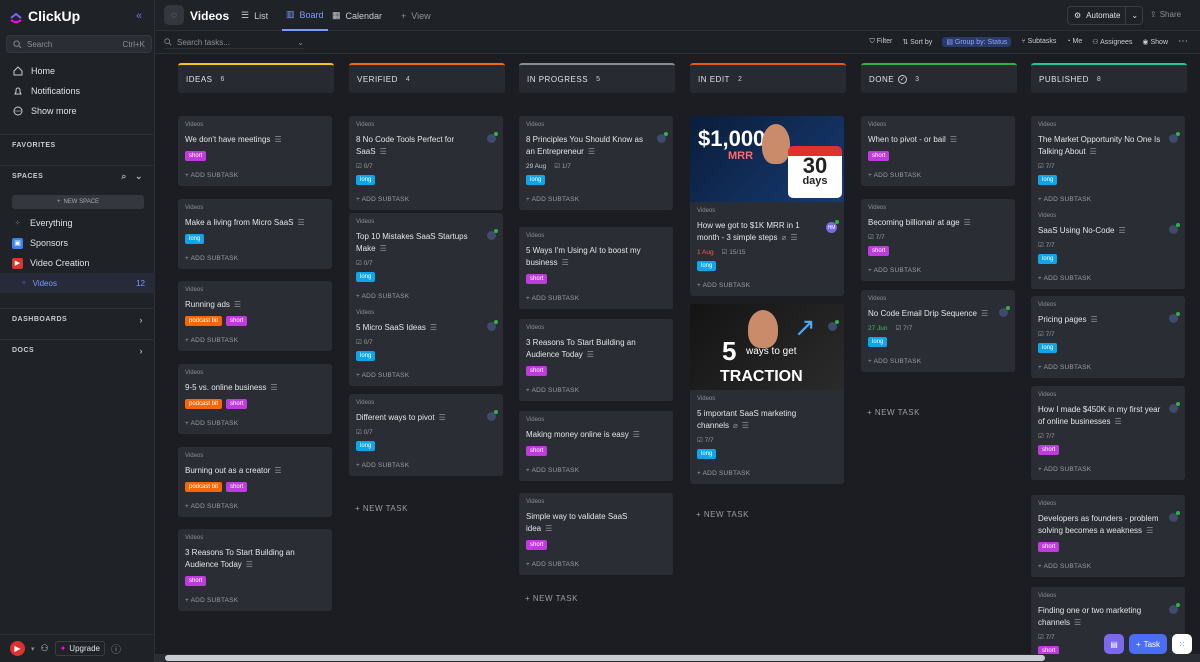 The image size is (1200, 662). I want to click on automate-button: ⚙ Automate ⌄, so click(1105, 15).